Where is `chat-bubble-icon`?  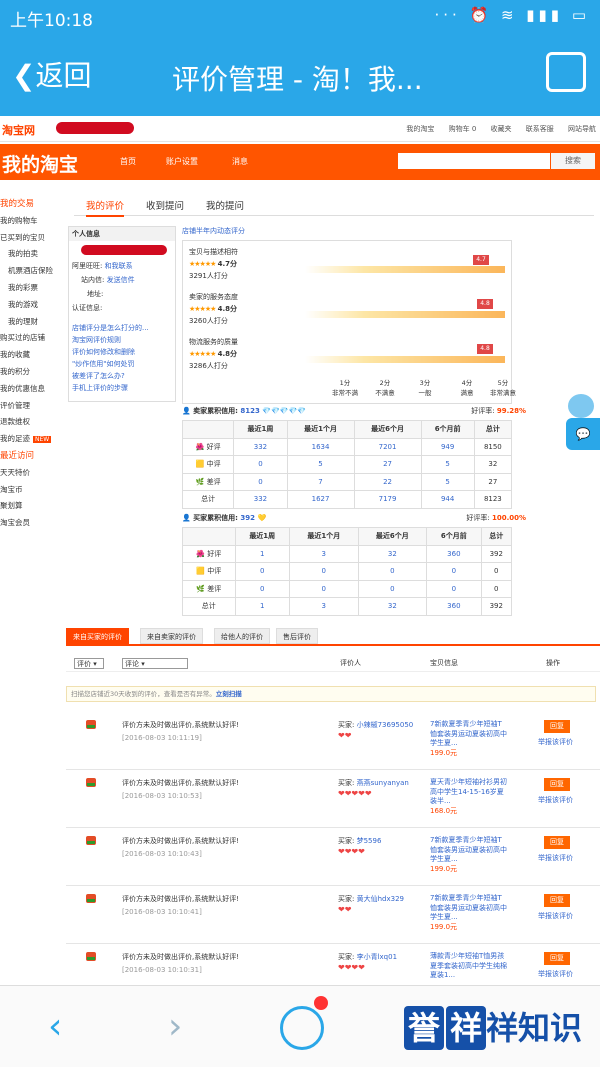
chat-bubble-icon is located at coordinates (302, 1028).